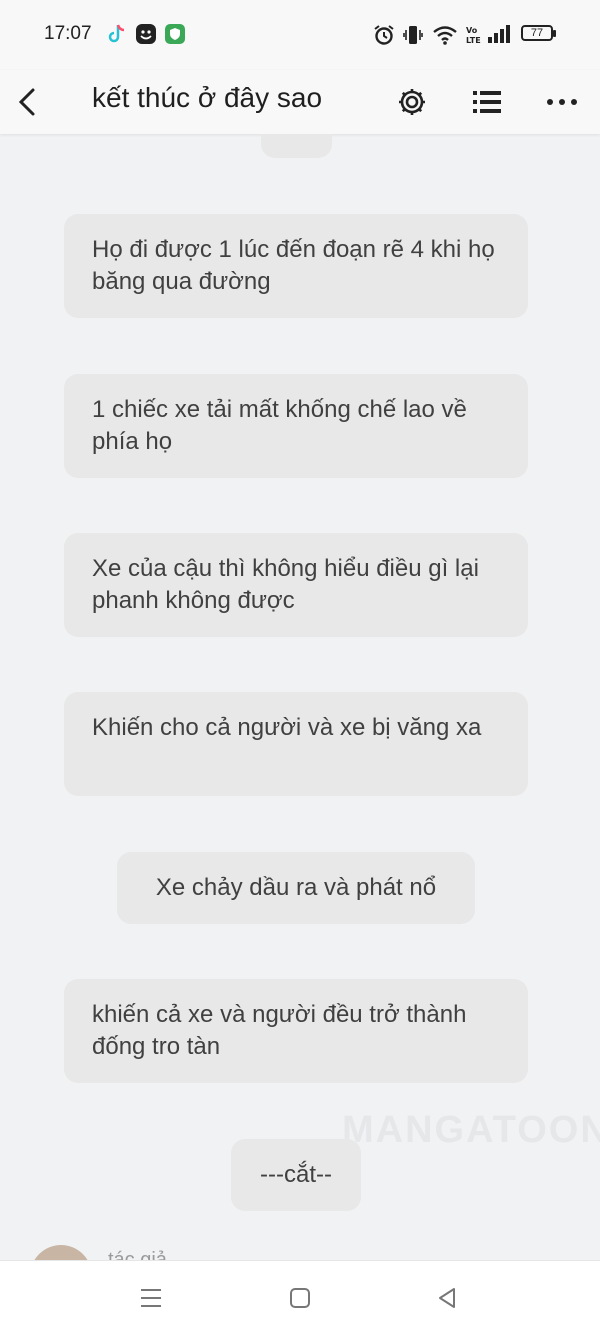  I want to click on back-nav-button, so click(447, 1298).